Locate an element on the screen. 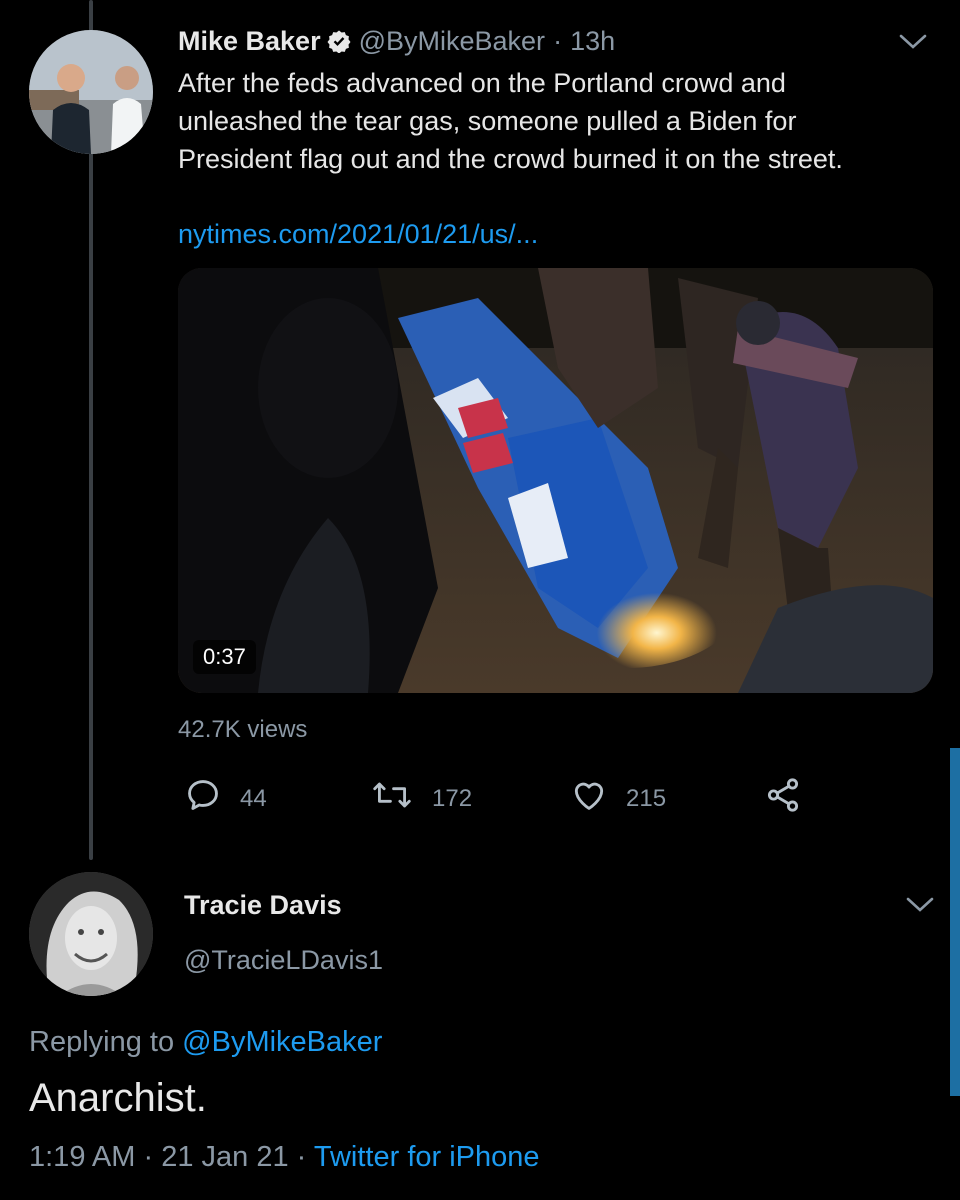  share-icon is located at coordinates (792, 798).